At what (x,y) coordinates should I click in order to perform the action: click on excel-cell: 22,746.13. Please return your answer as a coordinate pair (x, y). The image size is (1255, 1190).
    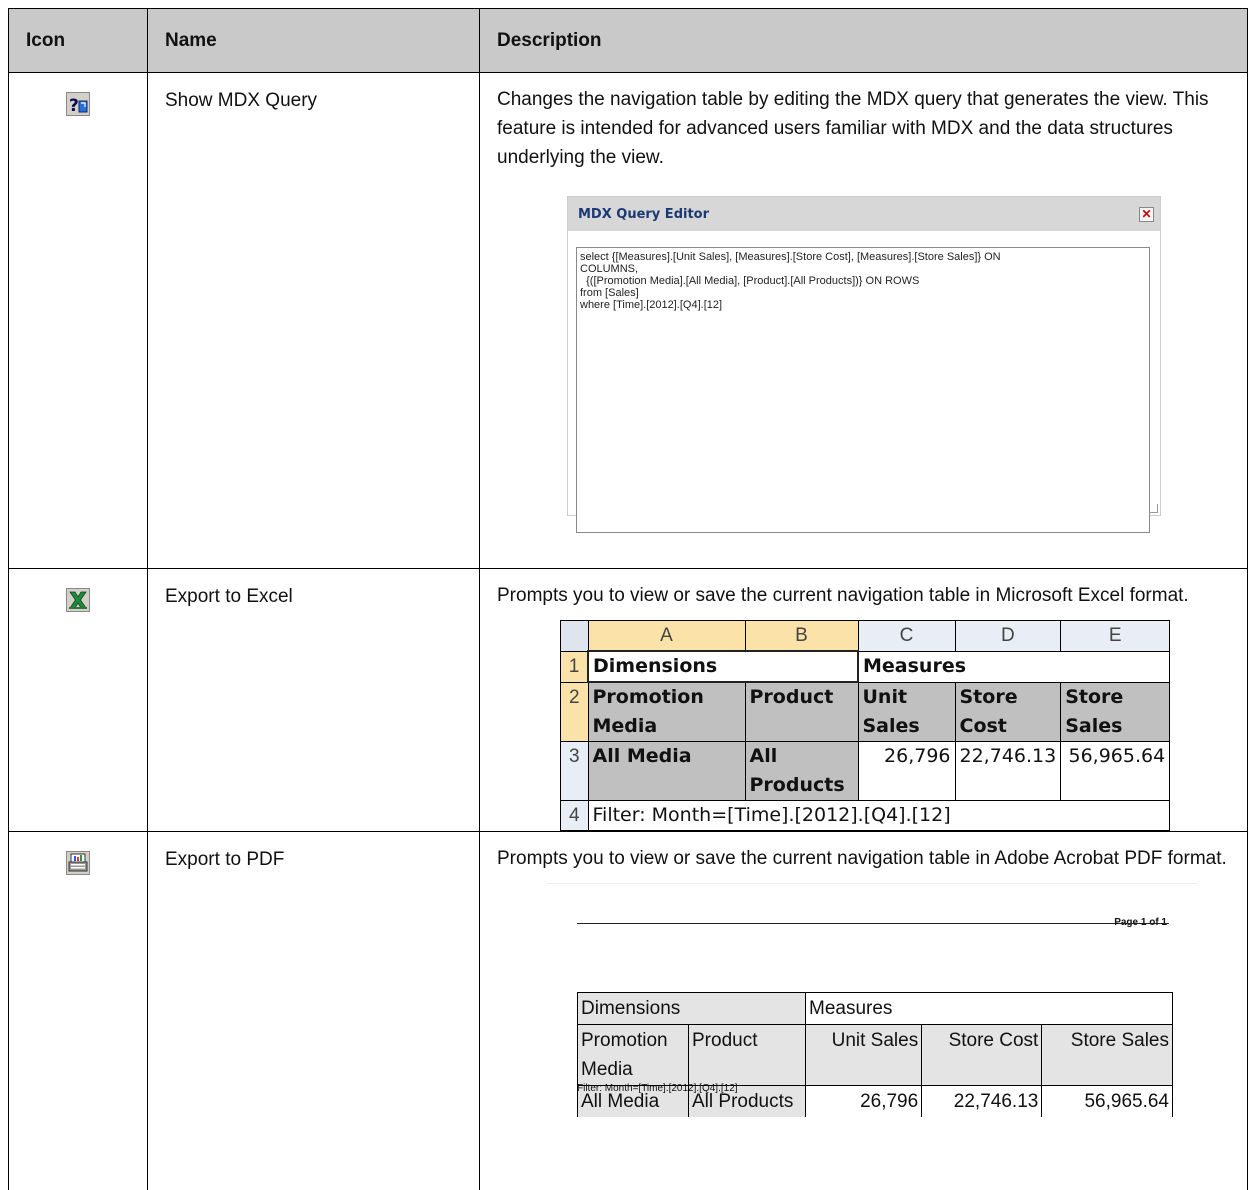
    Looking at the image, I should click on (1008, 771).